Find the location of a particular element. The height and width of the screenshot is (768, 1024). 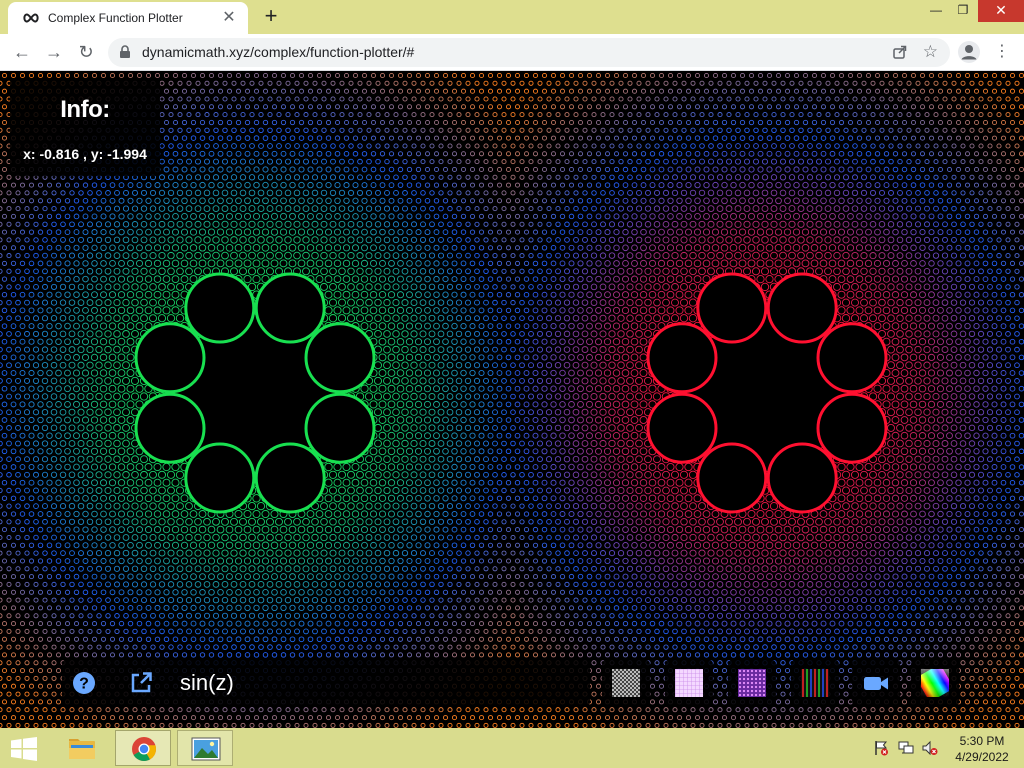

forward-button: → is located at coordinates (54, 52).